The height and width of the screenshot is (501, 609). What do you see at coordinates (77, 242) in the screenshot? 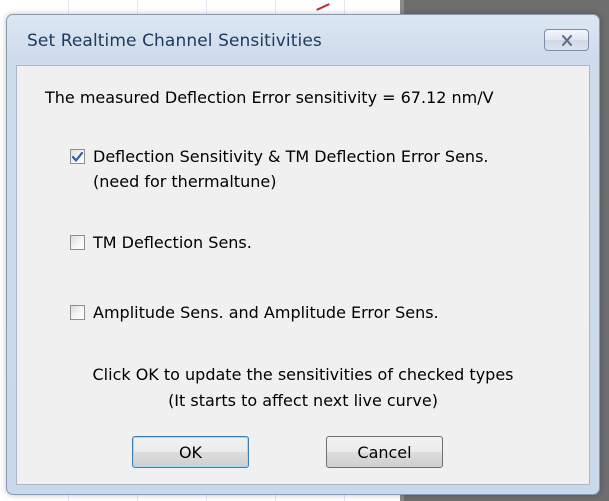
I see `option-tm-deflection-sens-checkbox` at bounding box center [77, 242].